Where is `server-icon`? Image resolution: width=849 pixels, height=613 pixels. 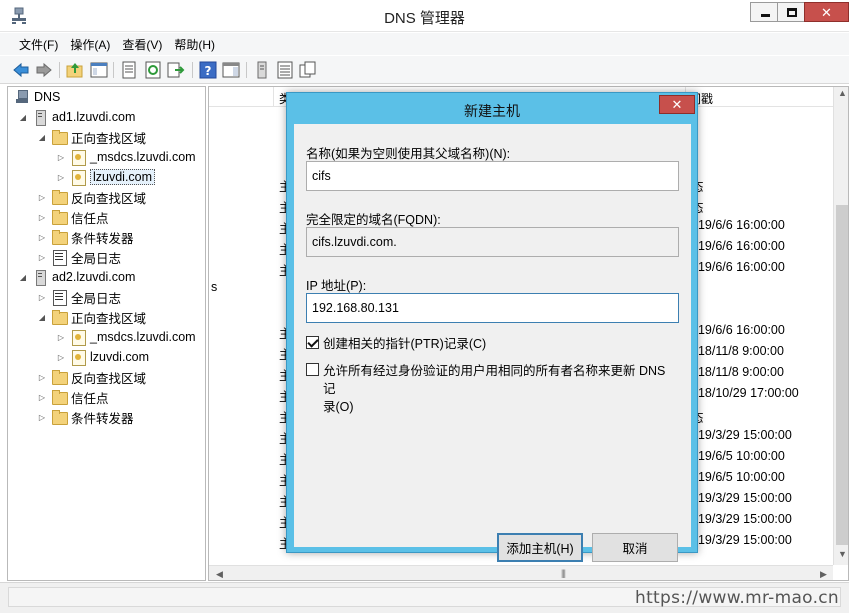
server-icon is located at coordinates (262, 70).